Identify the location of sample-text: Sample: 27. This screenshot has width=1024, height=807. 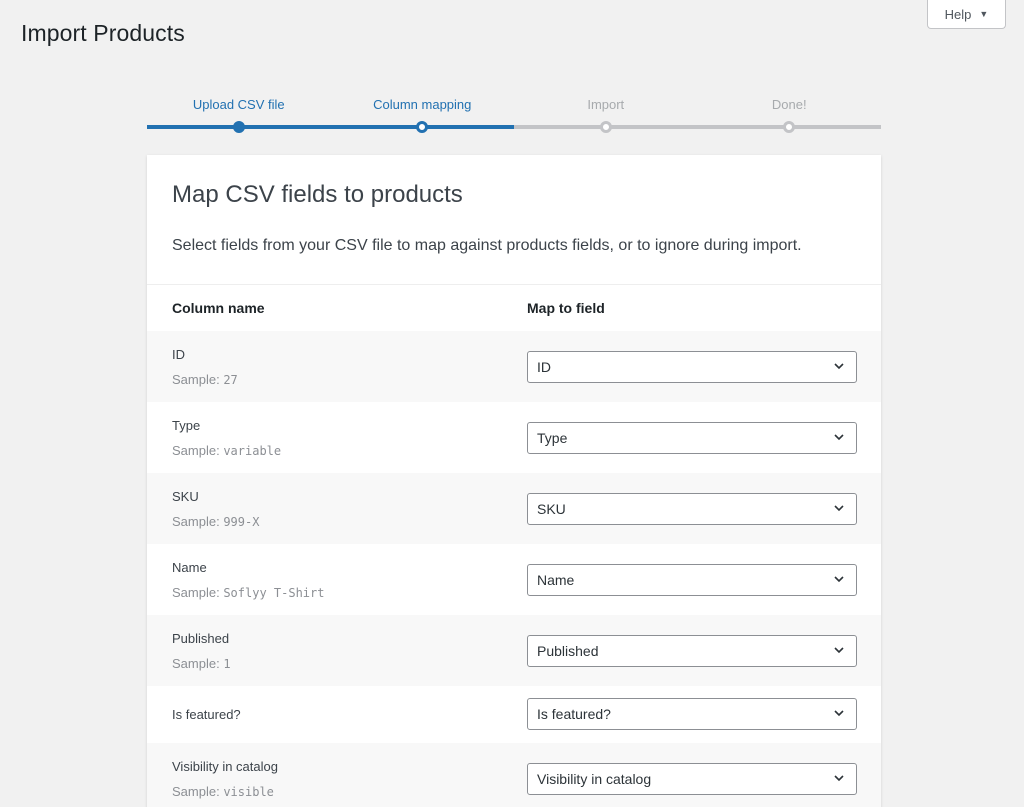
(205, 379).